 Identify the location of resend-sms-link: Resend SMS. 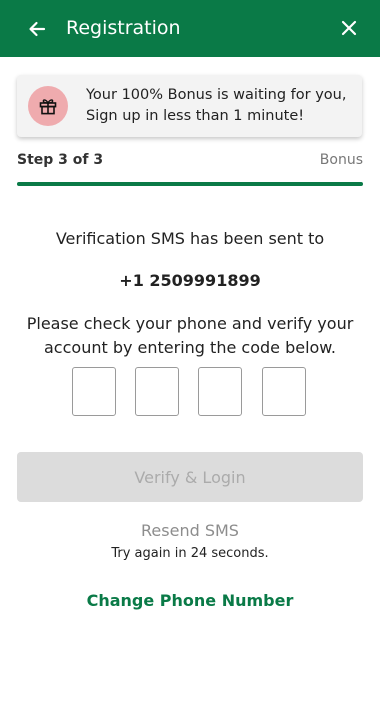
(190, 530).